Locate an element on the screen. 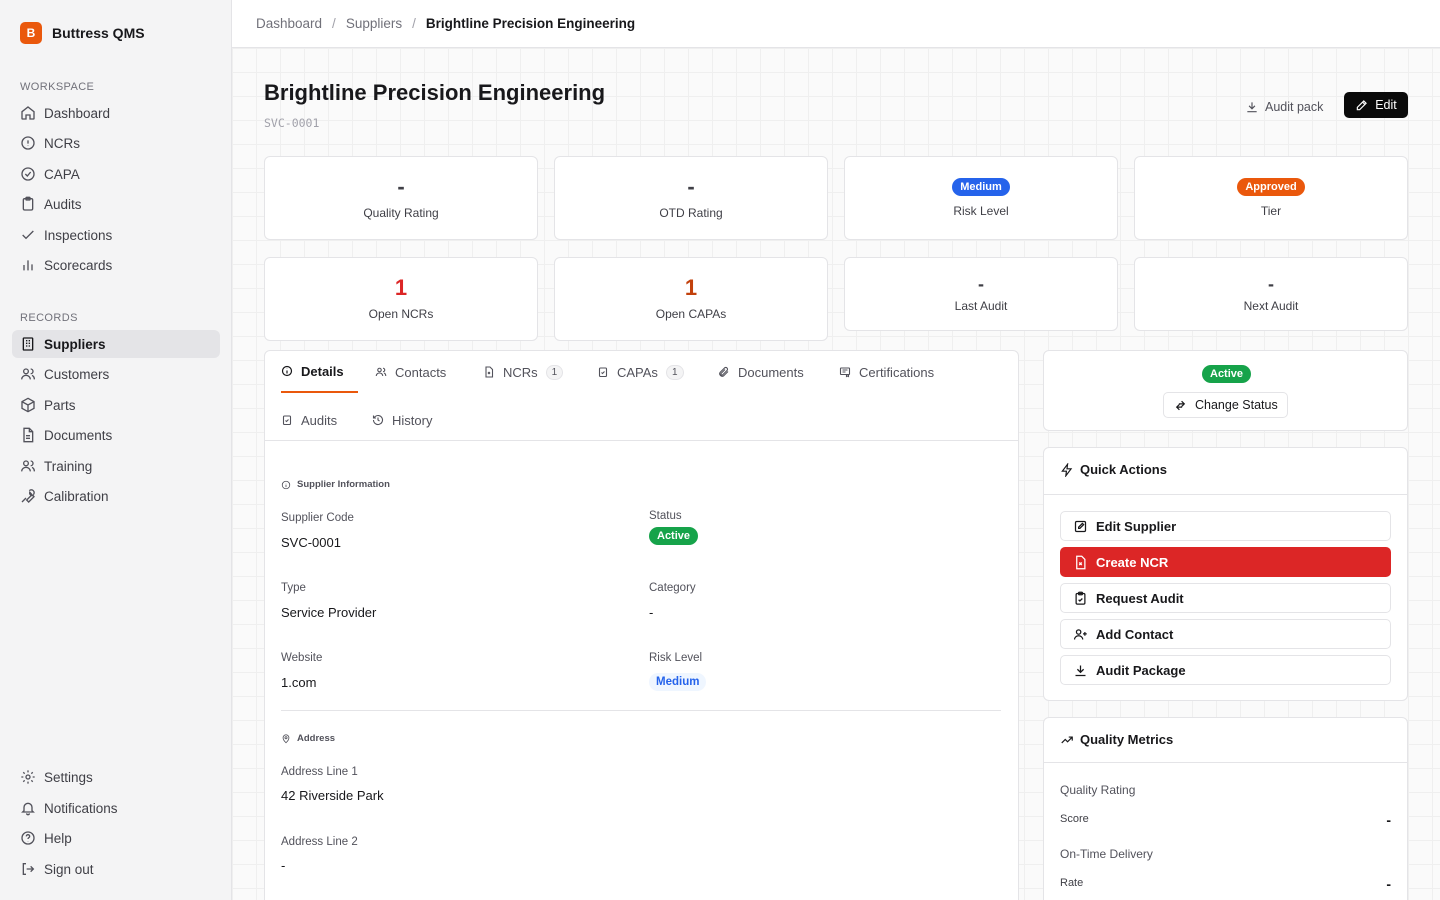 This screenshot has width=1440, height=900. building-icon is located at coordinates (28, 344).